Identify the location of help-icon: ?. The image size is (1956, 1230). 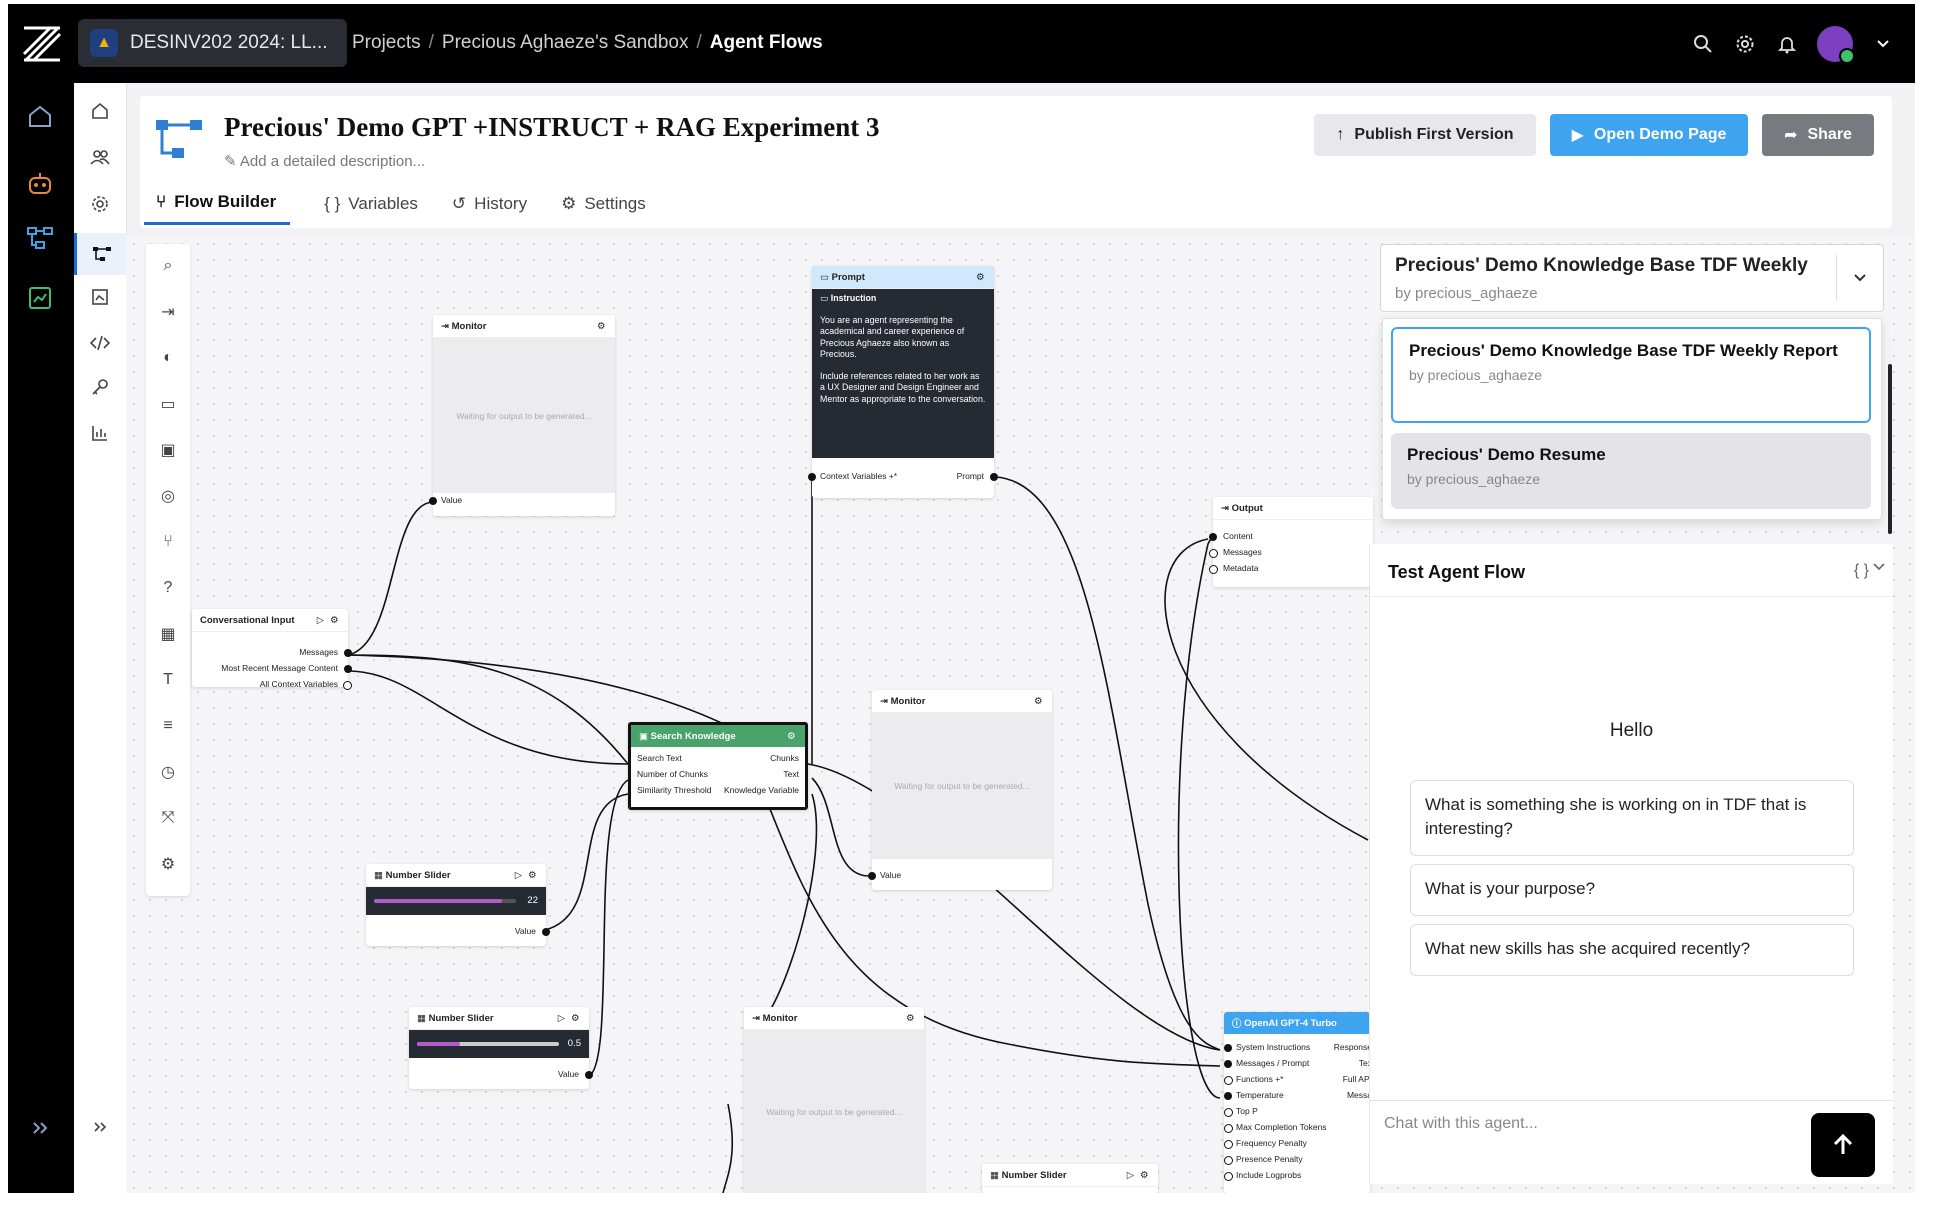
(168, 588).